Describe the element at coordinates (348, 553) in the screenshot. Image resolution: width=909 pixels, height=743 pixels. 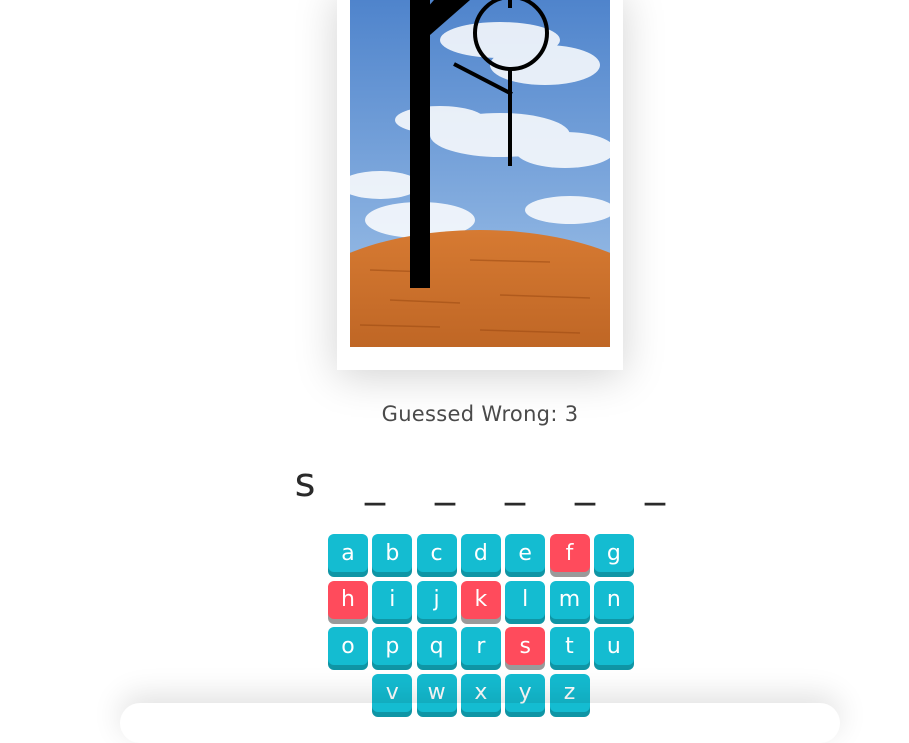
I see `key-a: a` at that location.